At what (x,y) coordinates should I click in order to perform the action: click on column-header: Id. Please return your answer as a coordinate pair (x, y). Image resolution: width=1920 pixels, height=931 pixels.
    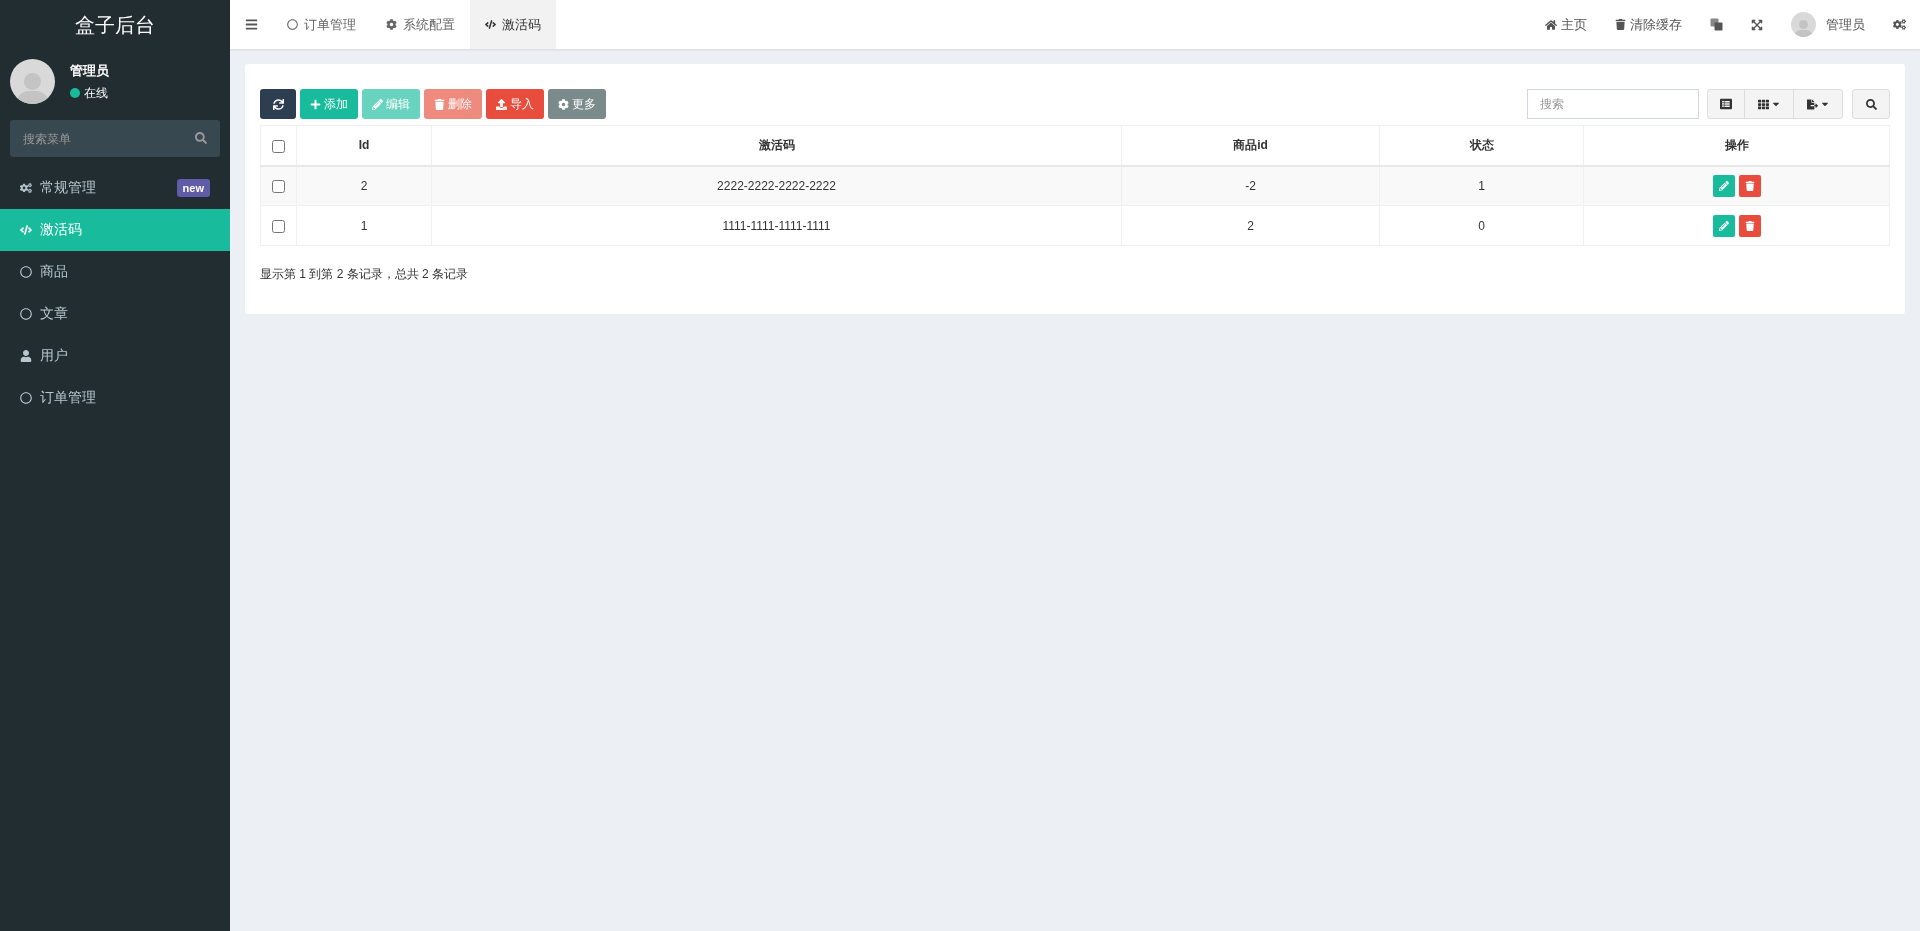
    Looking at the image, I should click on (364, 145).